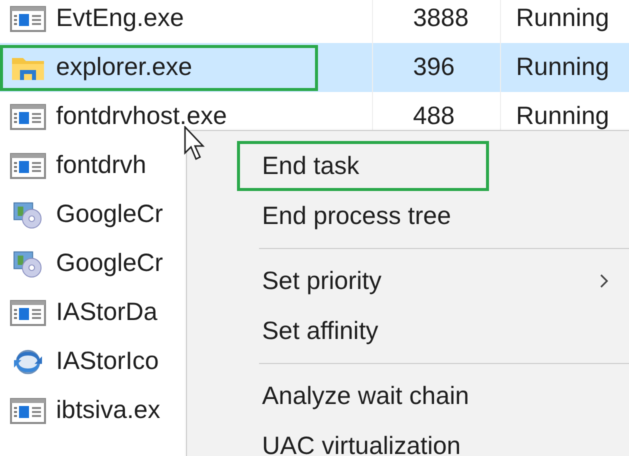 This screenshot has height=456, width=629. What do you see at coordinates (434, 67) in the screenshot?
I see `process-id: 396` at bounding box center [434, 67].